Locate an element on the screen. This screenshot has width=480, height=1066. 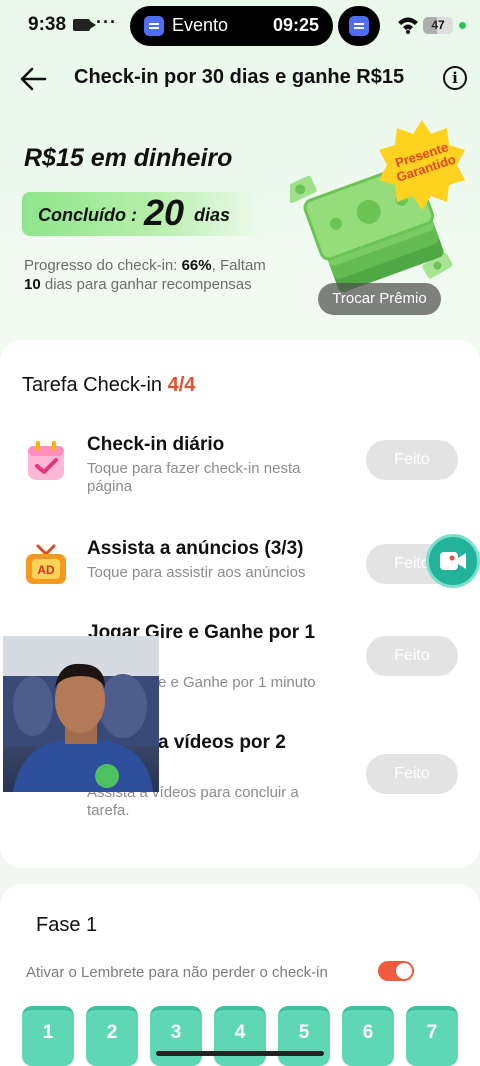
task-name: Assista a anúncios (3/3) is located at coordinates (195, 548).